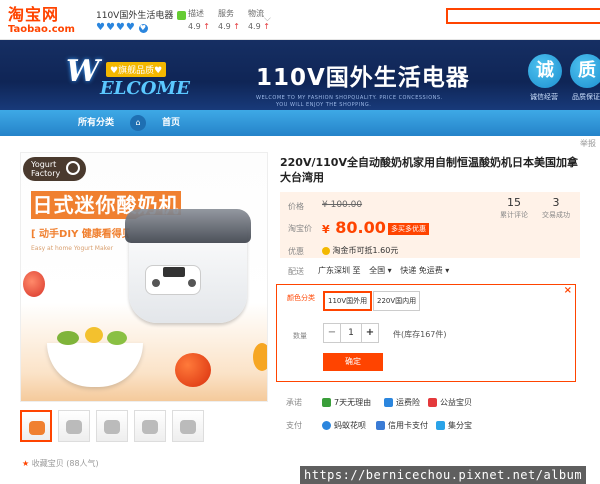 The image size is (600, 484). I want to click on credit-card-icon, so click(380, 425).